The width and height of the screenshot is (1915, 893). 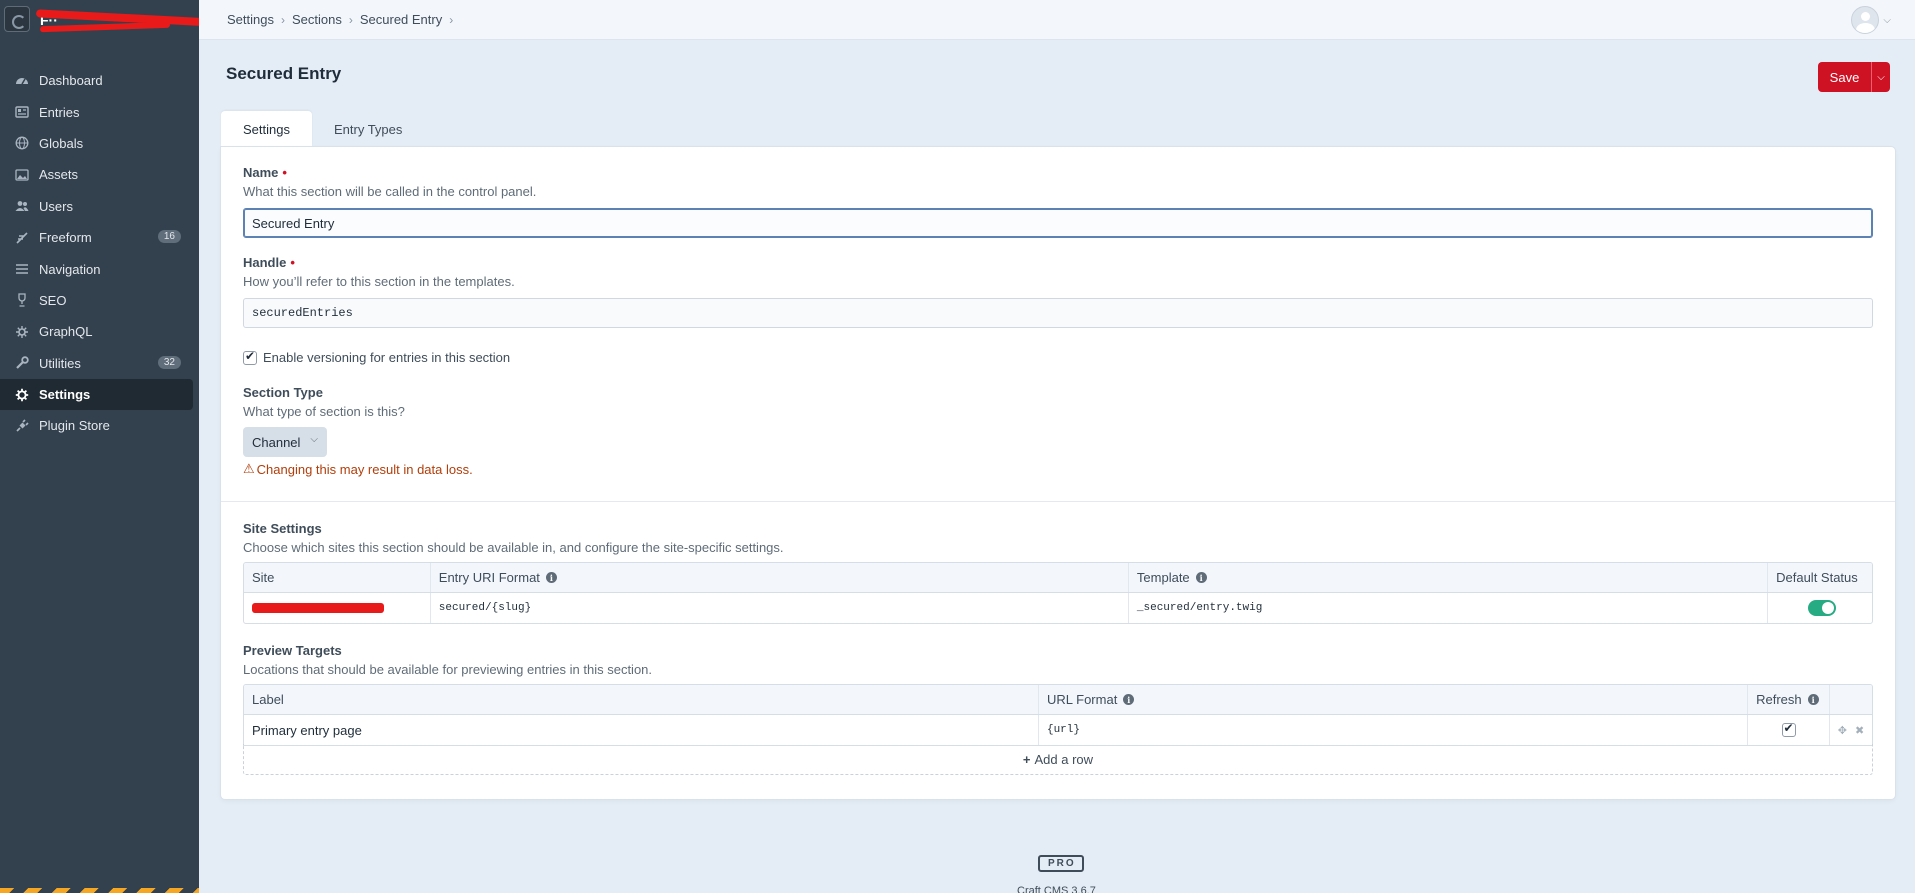 I want to click on tab-entry-types: Entry Types, so click(x=368, y=129).